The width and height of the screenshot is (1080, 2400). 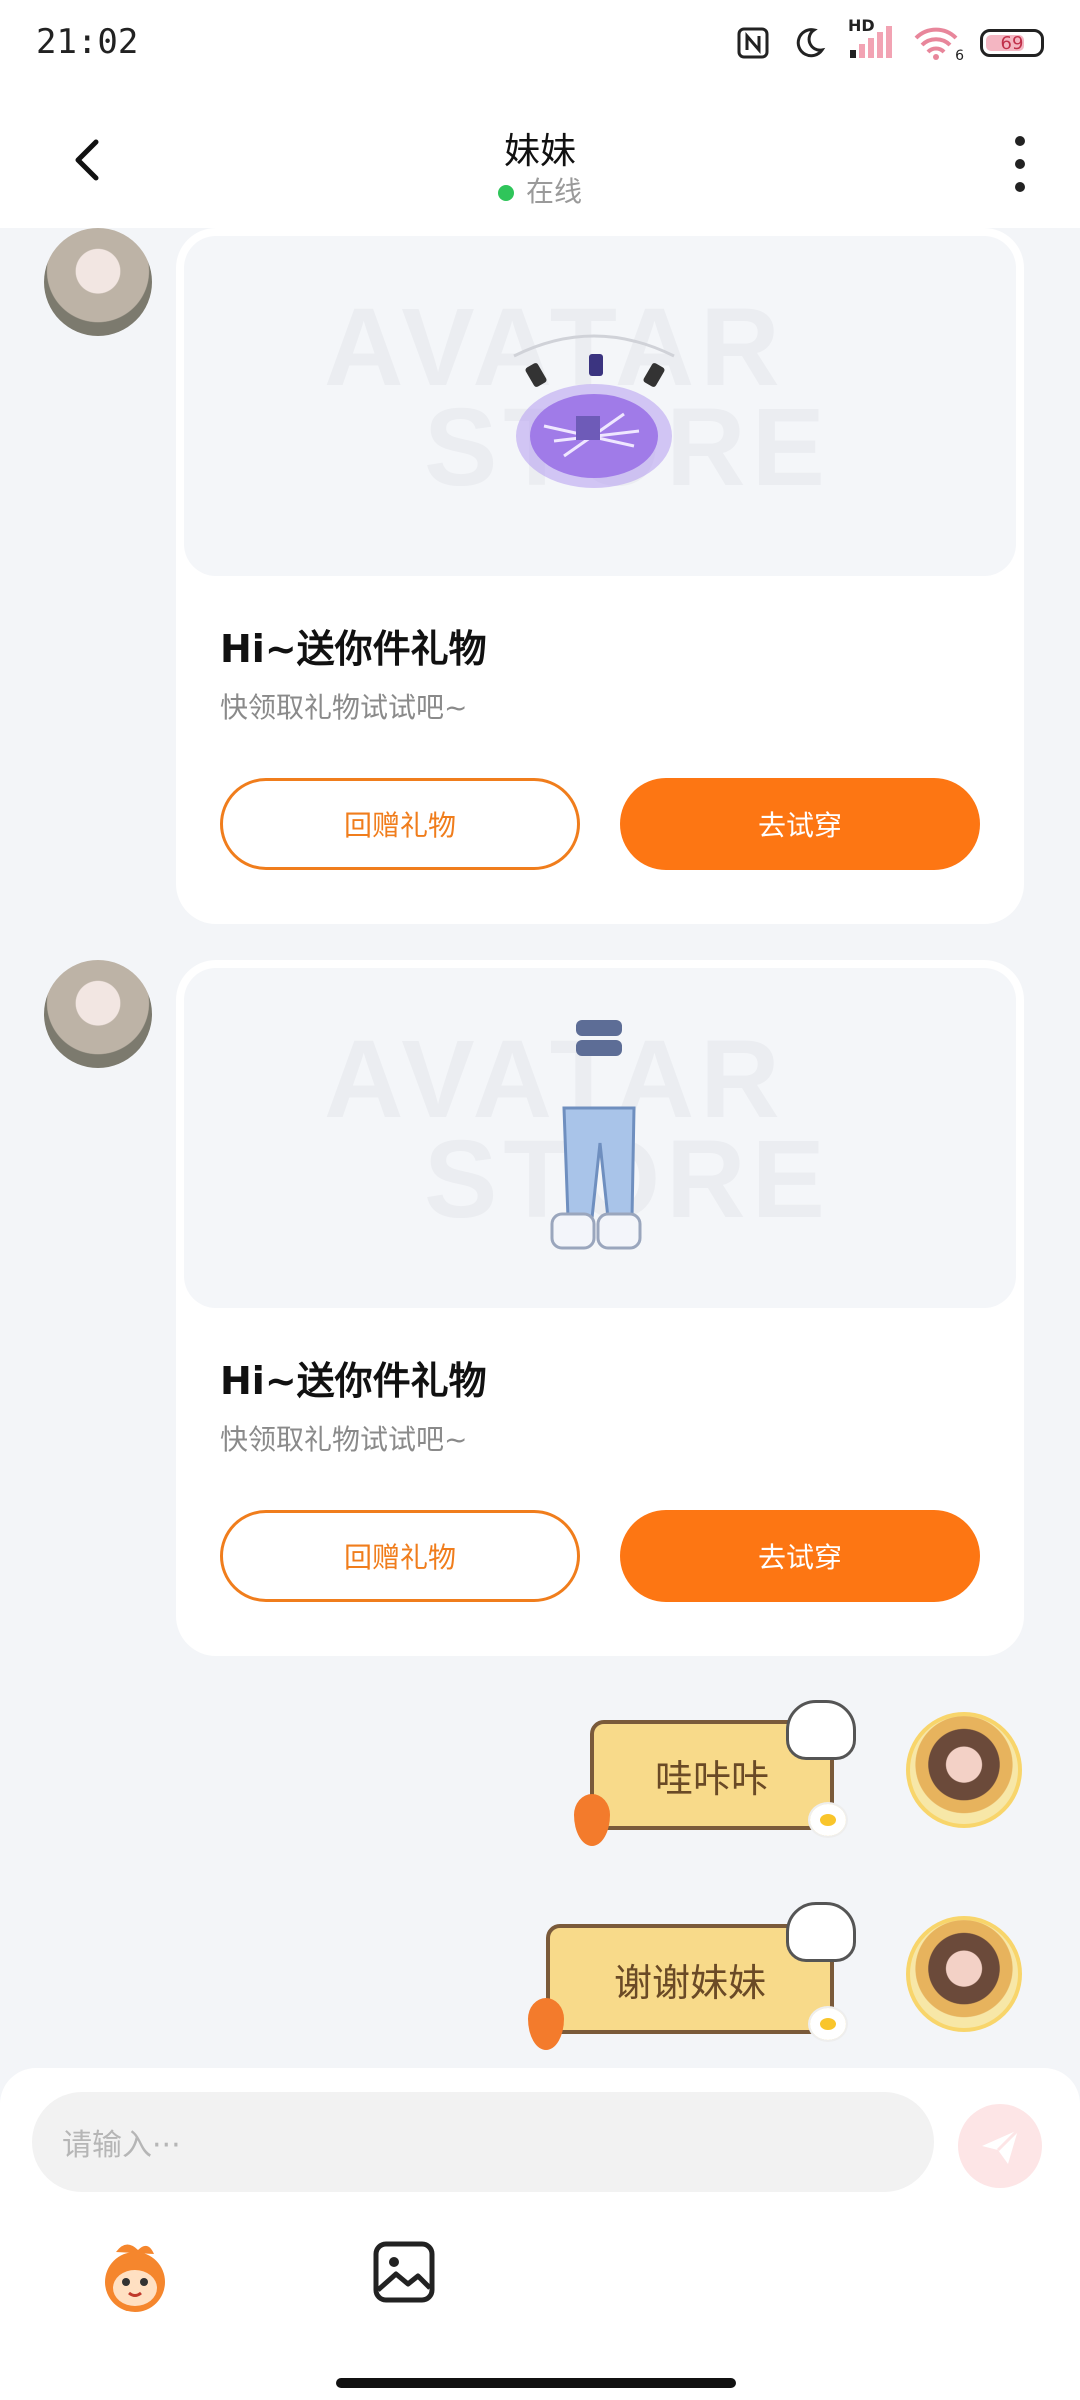 What do you see at coordinates (536, 2383) in the screenshot?
I see `home-indicator` at bounding box center [536, 2383].